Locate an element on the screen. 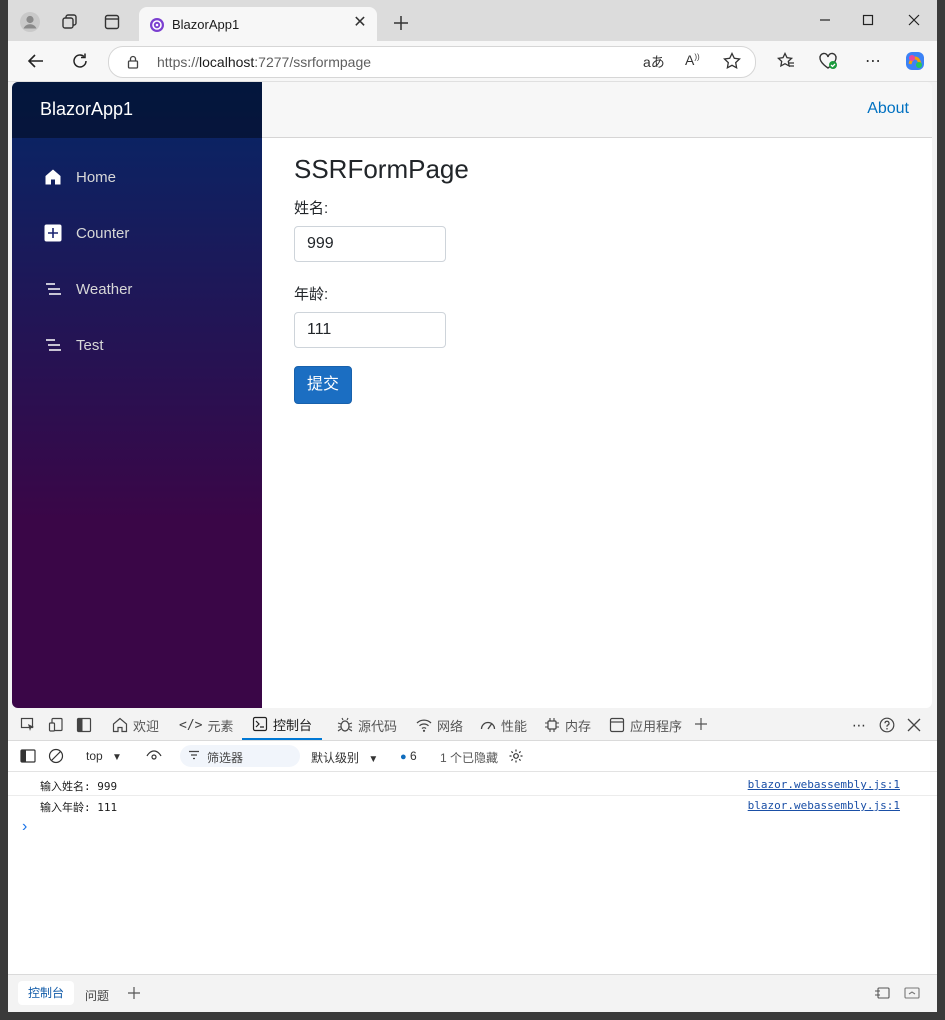  log-level-selector: 默认级别 ▼ is located at coordinates (344, 757).